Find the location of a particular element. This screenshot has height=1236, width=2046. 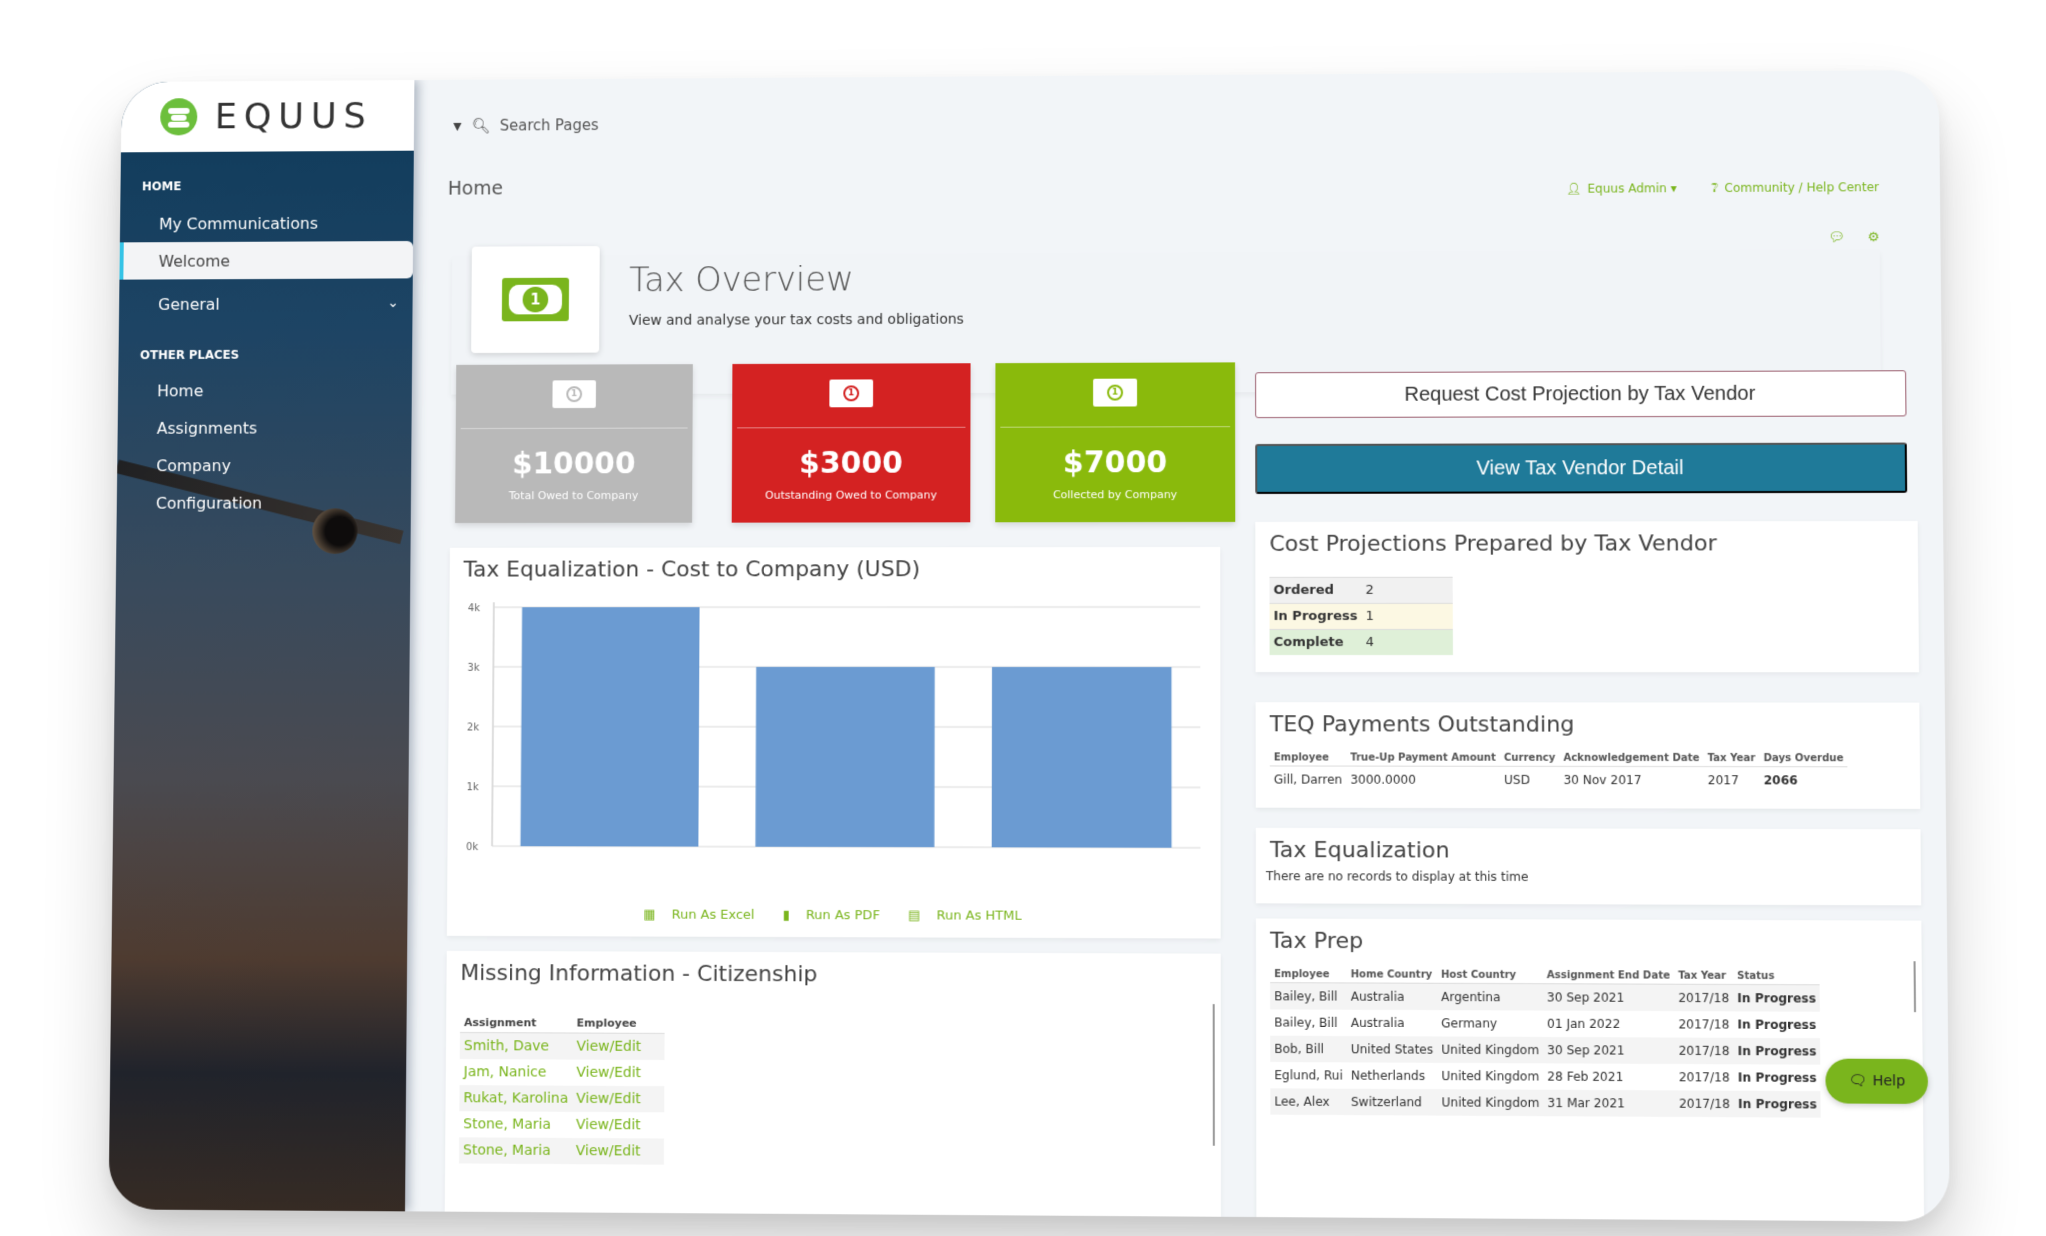

table-row: Complete 4 is located at coordinates (1361, 642).